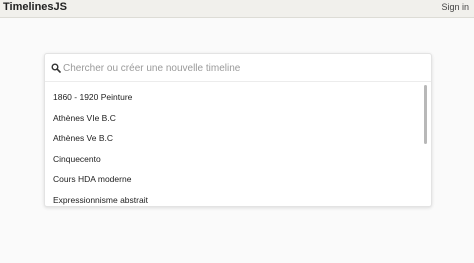  Describe the element at coordinates (234, 159) in the screenshot. I see `timeline-list-item: Cinquecento` at that location.